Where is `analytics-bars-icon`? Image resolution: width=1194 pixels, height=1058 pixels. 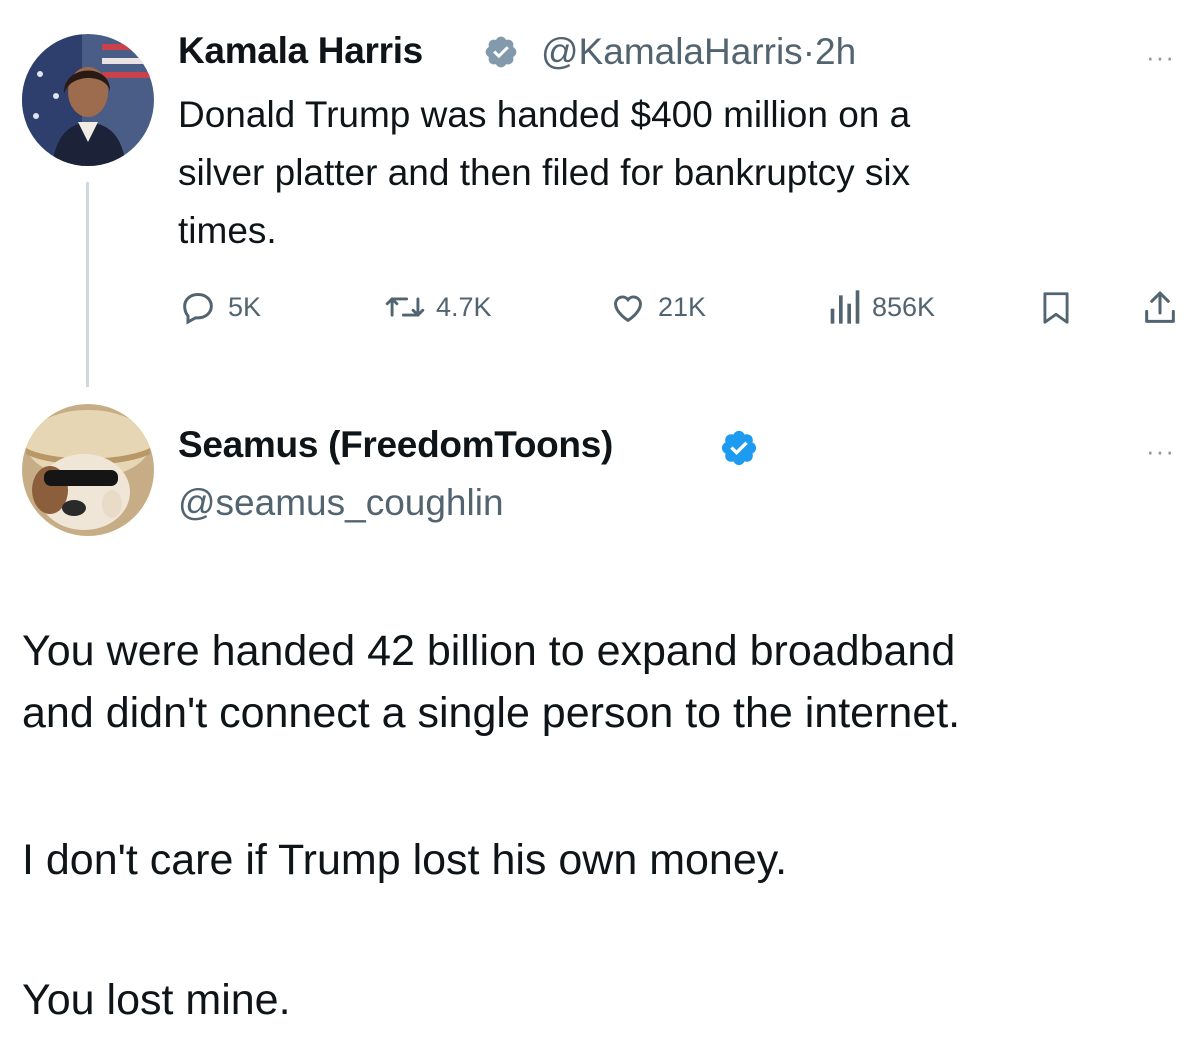 analytics-bars-icon is located at coordinates (845, 307).